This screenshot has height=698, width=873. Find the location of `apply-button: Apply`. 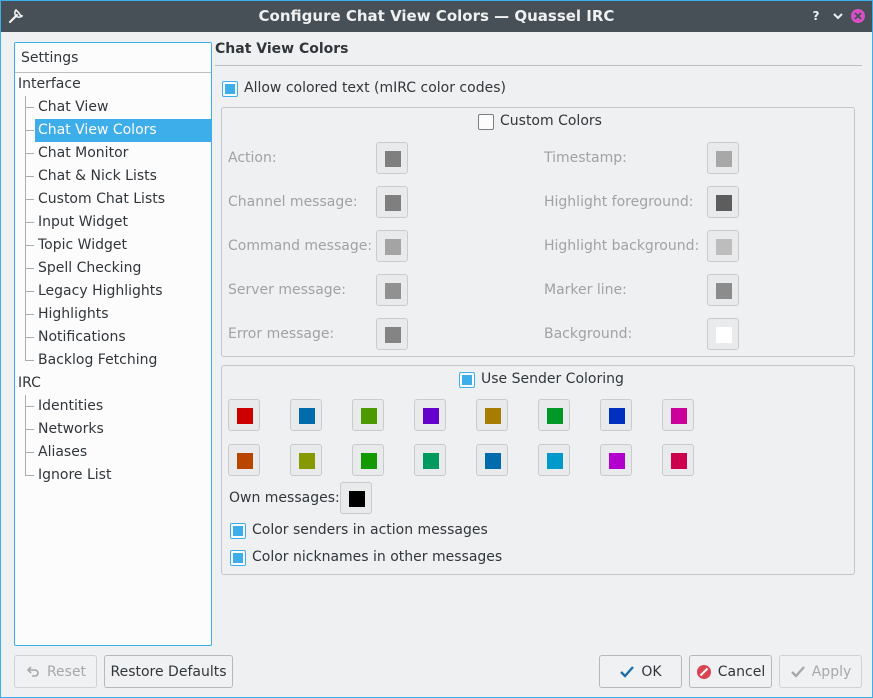

apply-button: Apply is located at coordinates (820, 671).